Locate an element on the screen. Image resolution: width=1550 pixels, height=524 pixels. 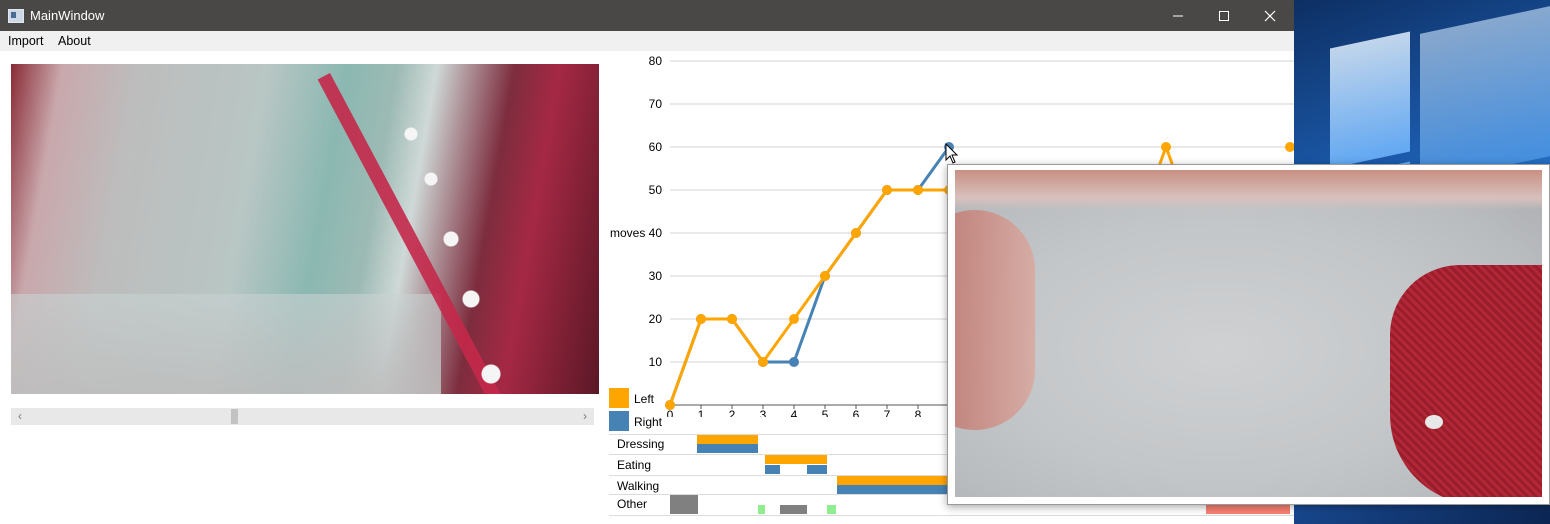
x-tick-label: 2 is located at coordinates (732, 412).